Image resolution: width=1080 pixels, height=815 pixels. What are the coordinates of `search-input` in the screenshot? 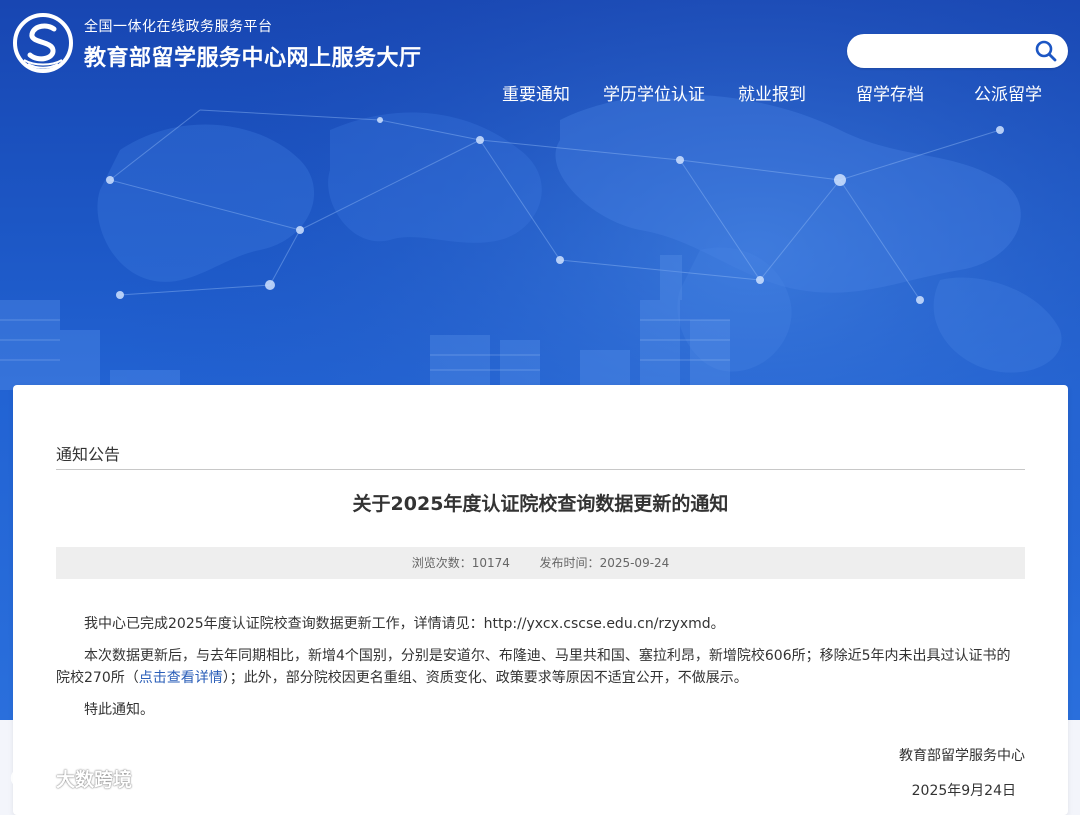 It's located at (945, 52).